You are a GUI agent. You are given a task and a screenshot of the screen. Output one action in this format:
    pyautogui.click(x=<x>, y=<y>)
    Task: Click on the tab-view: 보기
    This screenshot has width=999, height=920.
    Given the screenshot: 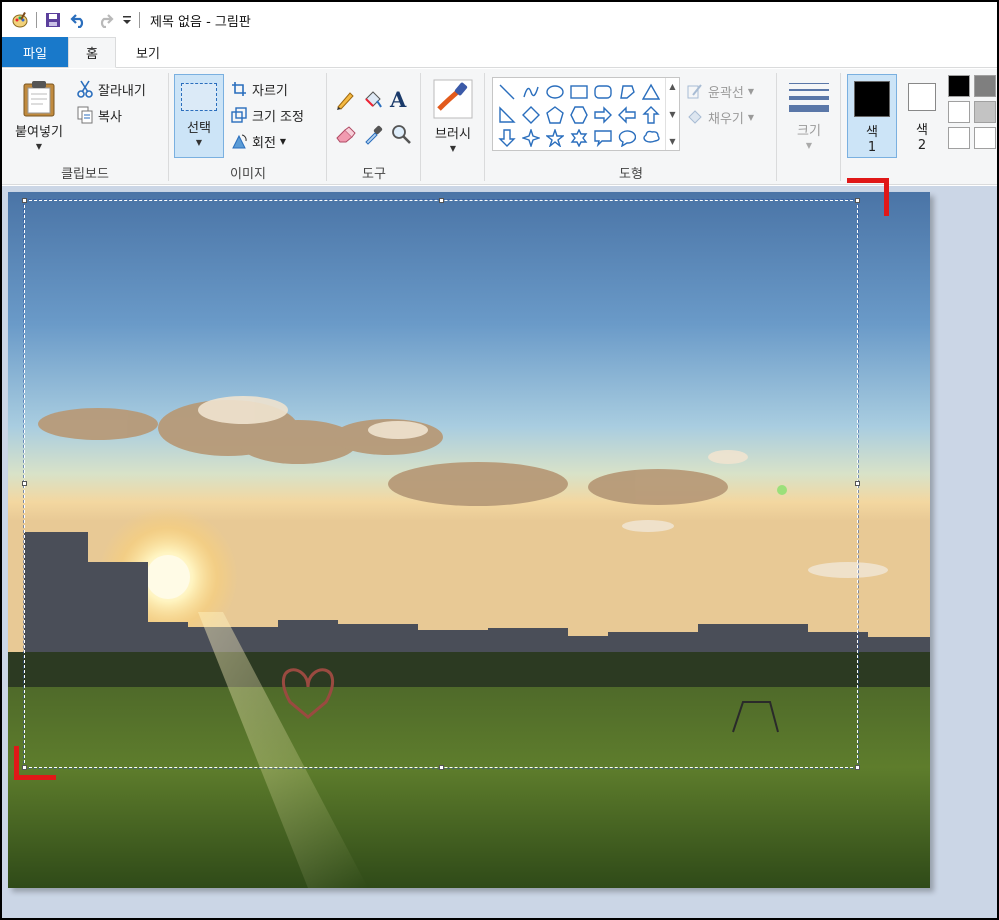 What is the action you would take?
    pyautogui.click(x=148, y=52)
    